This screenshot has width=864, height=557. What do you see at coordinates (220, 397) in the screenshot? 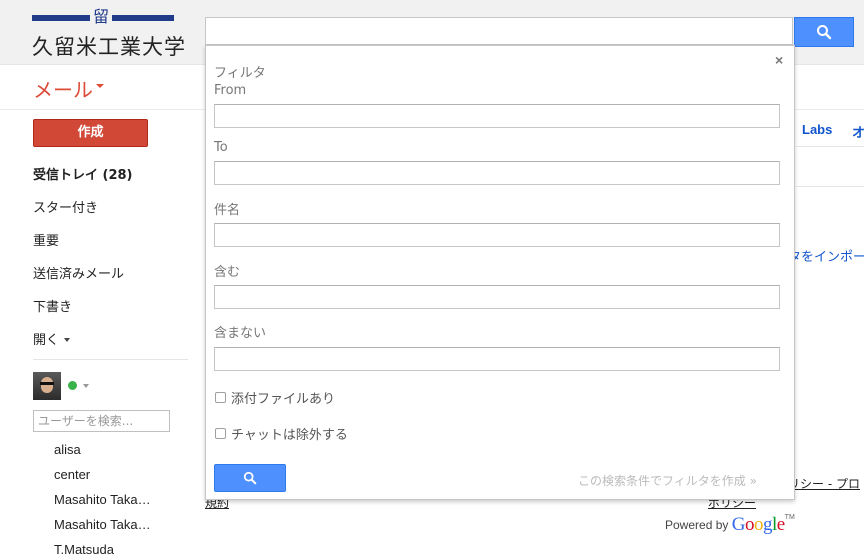
I see `has-attachment-checkbox` at bounding box center [220, 397].